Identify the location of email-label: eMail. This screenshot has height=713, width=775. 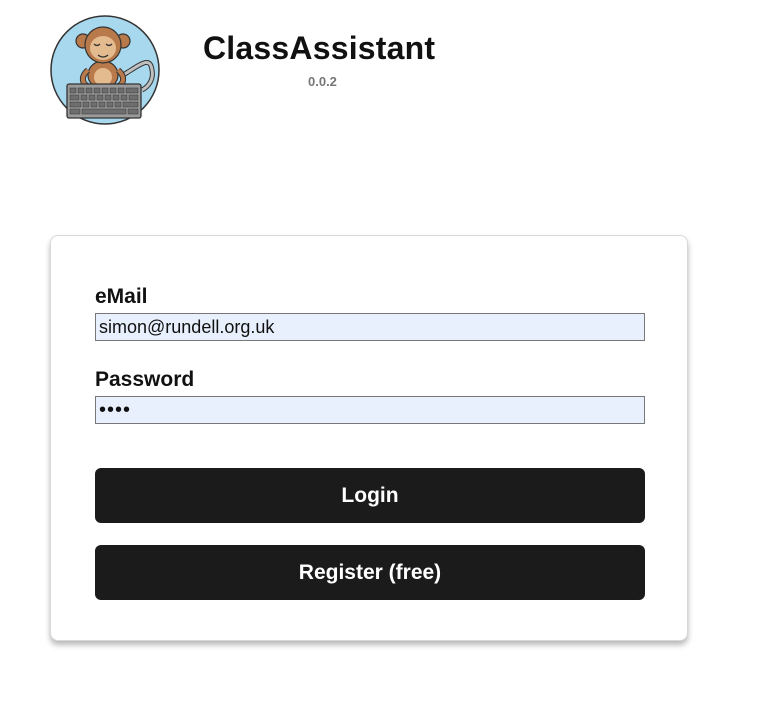
(121, 296).